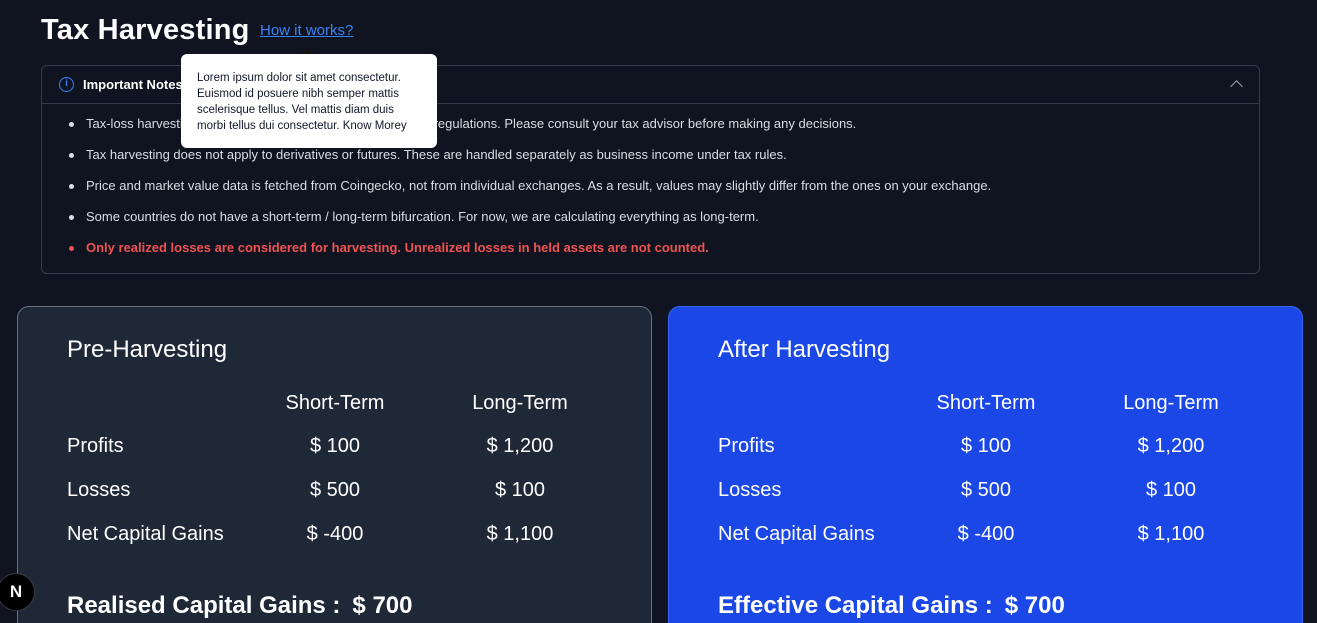  What do you see at coordinates (147, 349) in the screenshot?
I see `card-title: Pre-Harvesting` at bounding box center [147, 349].